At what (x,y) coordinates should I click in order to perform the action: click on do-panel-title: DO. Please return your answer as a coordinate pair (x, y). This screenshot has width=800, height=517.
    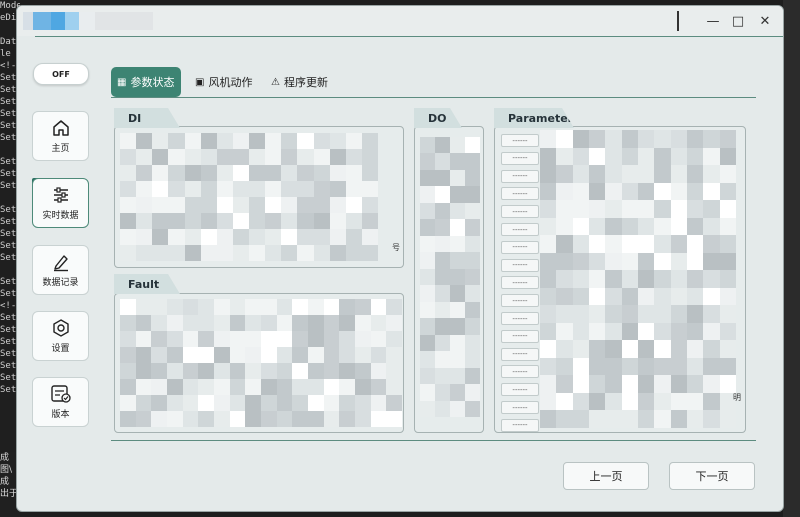
    Looking at the image, I should click on (438, 118).